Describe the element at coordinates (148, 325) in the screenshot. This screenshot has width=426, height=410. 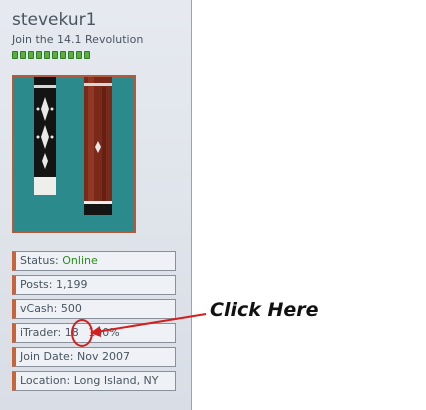
I see `annotation-arrow-icon` at that location.